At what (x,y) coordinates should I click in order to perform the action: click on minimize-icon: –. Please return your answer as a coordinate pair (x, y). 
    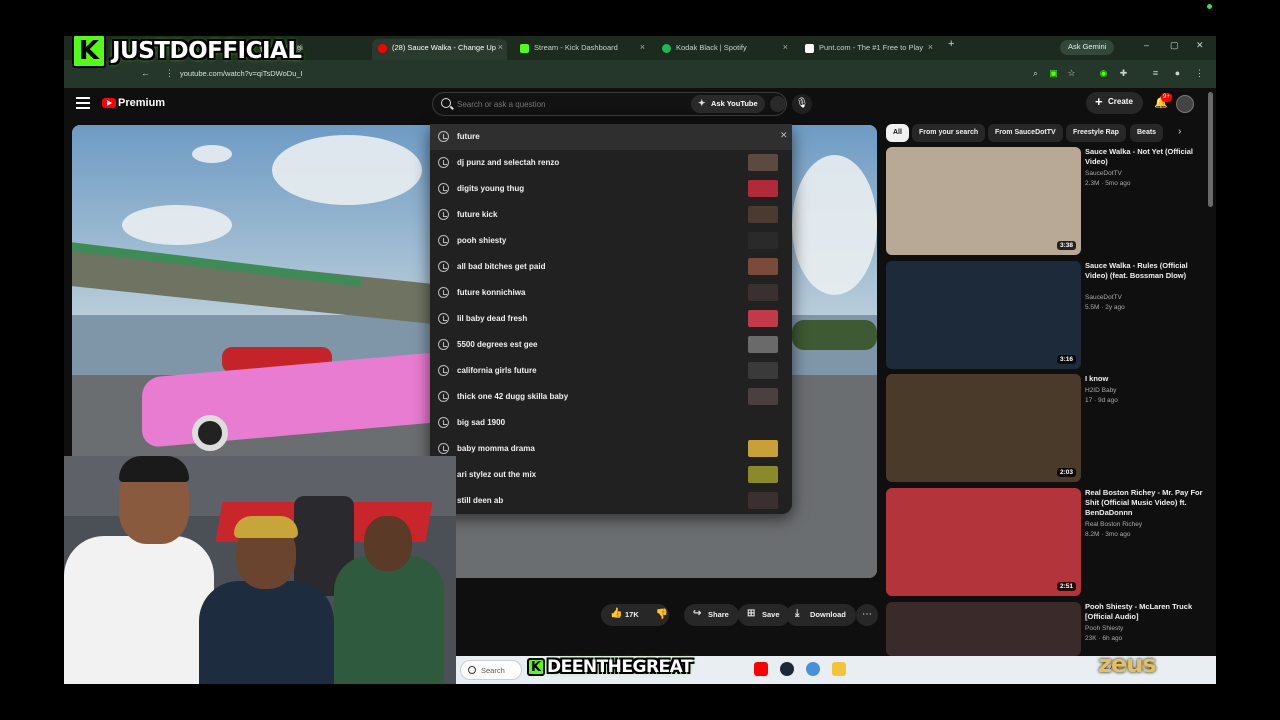
    Looking at the image, I should click on (1146, 45).